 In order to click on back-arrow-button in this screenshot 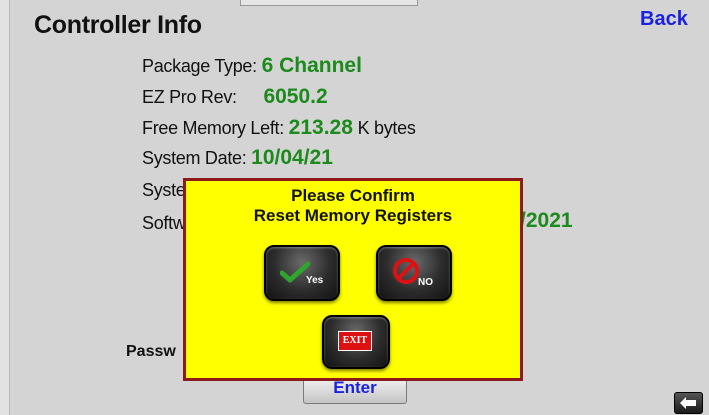, I will do `click(688, 403)`.